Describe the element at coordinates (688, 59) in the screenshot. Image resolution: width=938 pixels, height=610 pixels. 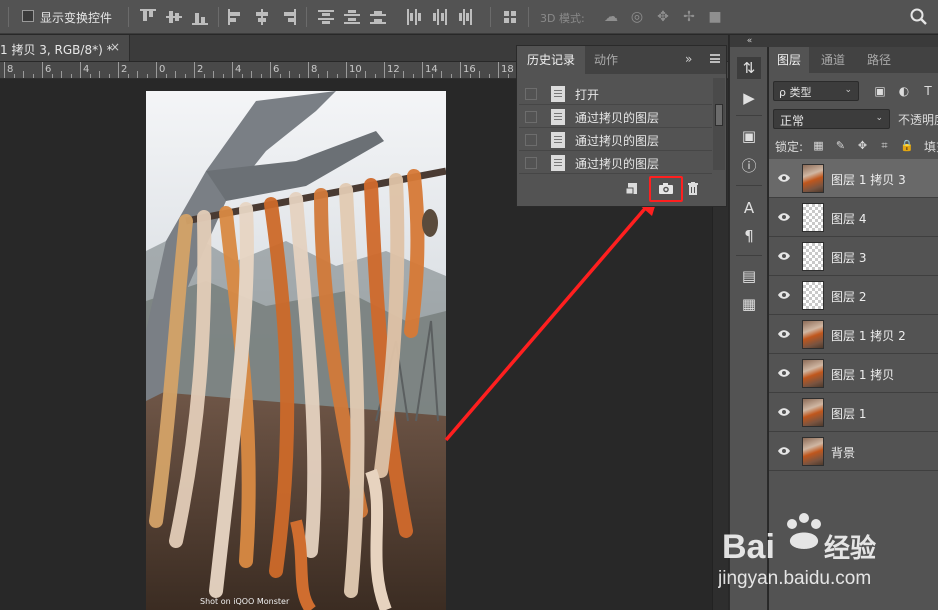
I see `expand-panel-icon: »` at that location.